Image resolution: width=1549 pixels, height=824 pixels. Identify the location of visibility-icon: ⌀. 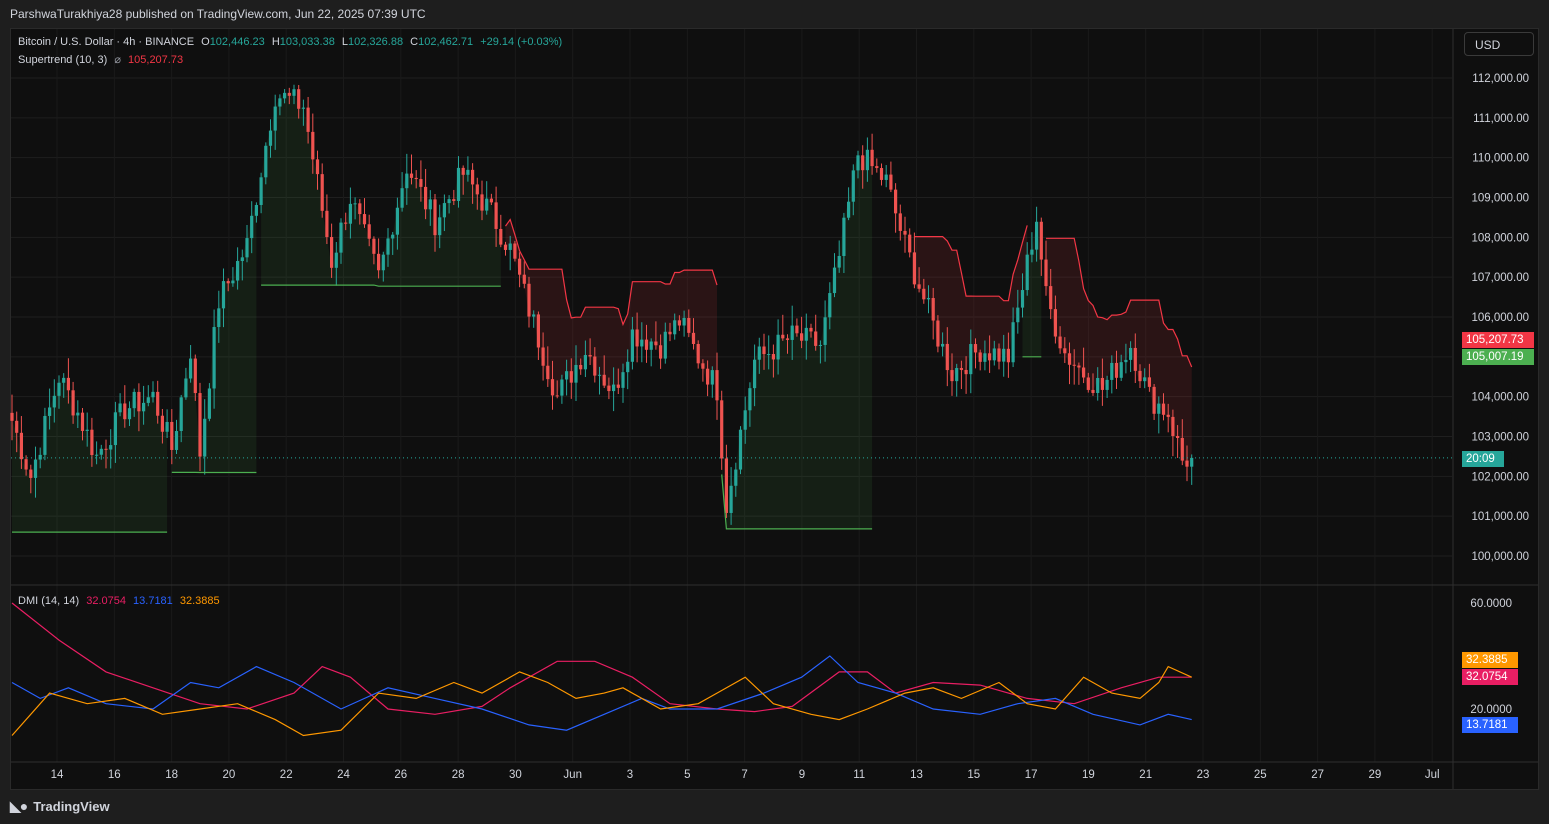
(117, 60).